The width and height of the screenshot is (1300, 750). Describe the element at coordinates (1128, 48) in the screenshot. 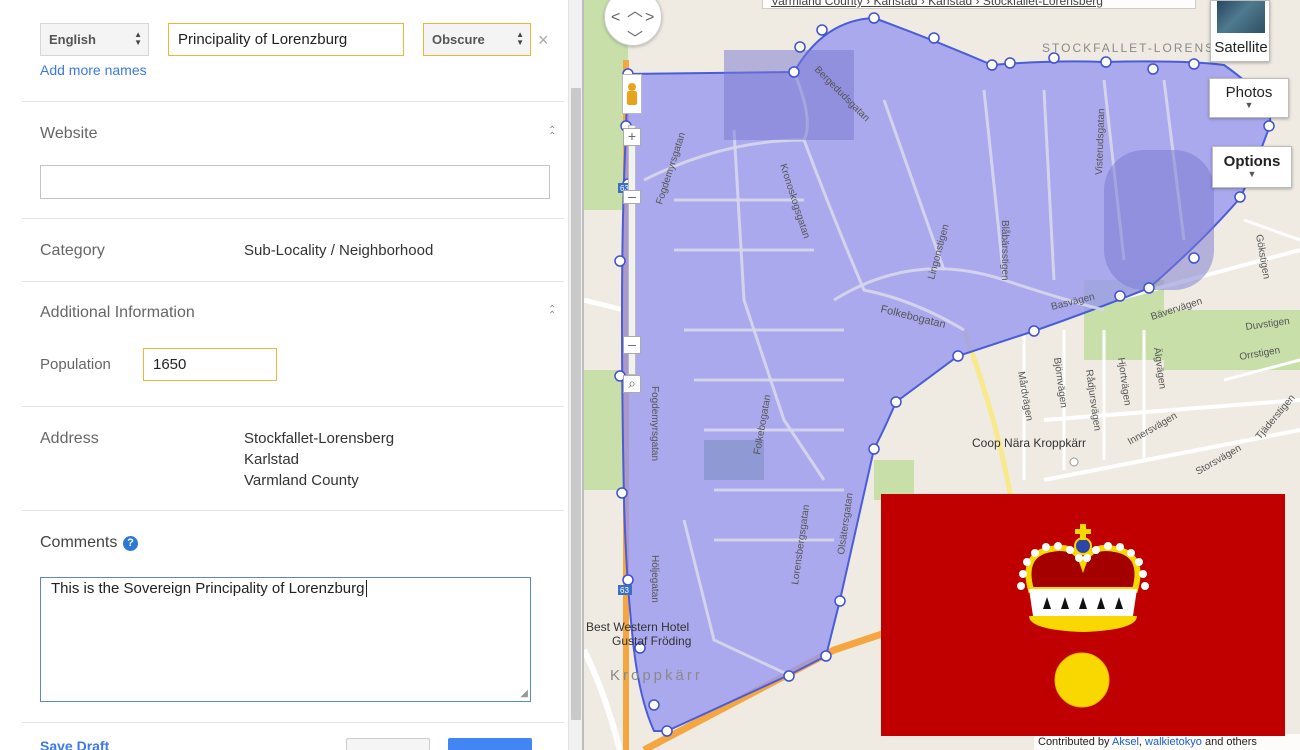

I see `area-label-stockfallet: STOCKFALLET-LORENS` at that location.